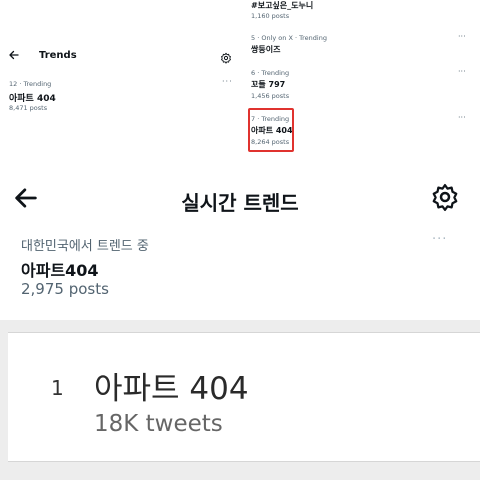 Image resolution: width=480 pixels, height=480 pixels. What do you see at coordinates (65, 289) in the screenshot?
I see `trend-posts: 2,975 posts` at bounding box center [65, 289].